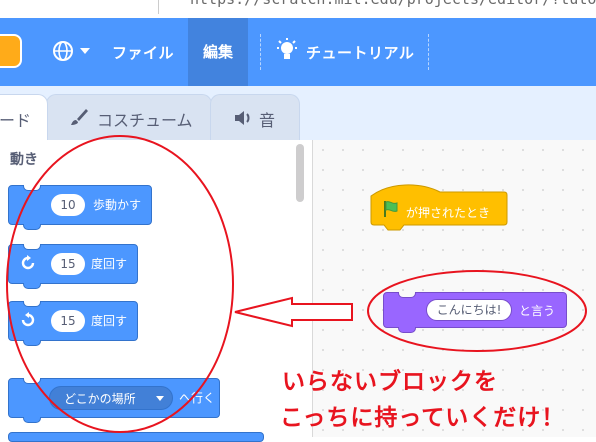 The width and height of the screenshot is (596, 442). Describe the element at coordinates (360, 52) in the screenshot. I see `tutorials-menu: チュートリアル` at that location.